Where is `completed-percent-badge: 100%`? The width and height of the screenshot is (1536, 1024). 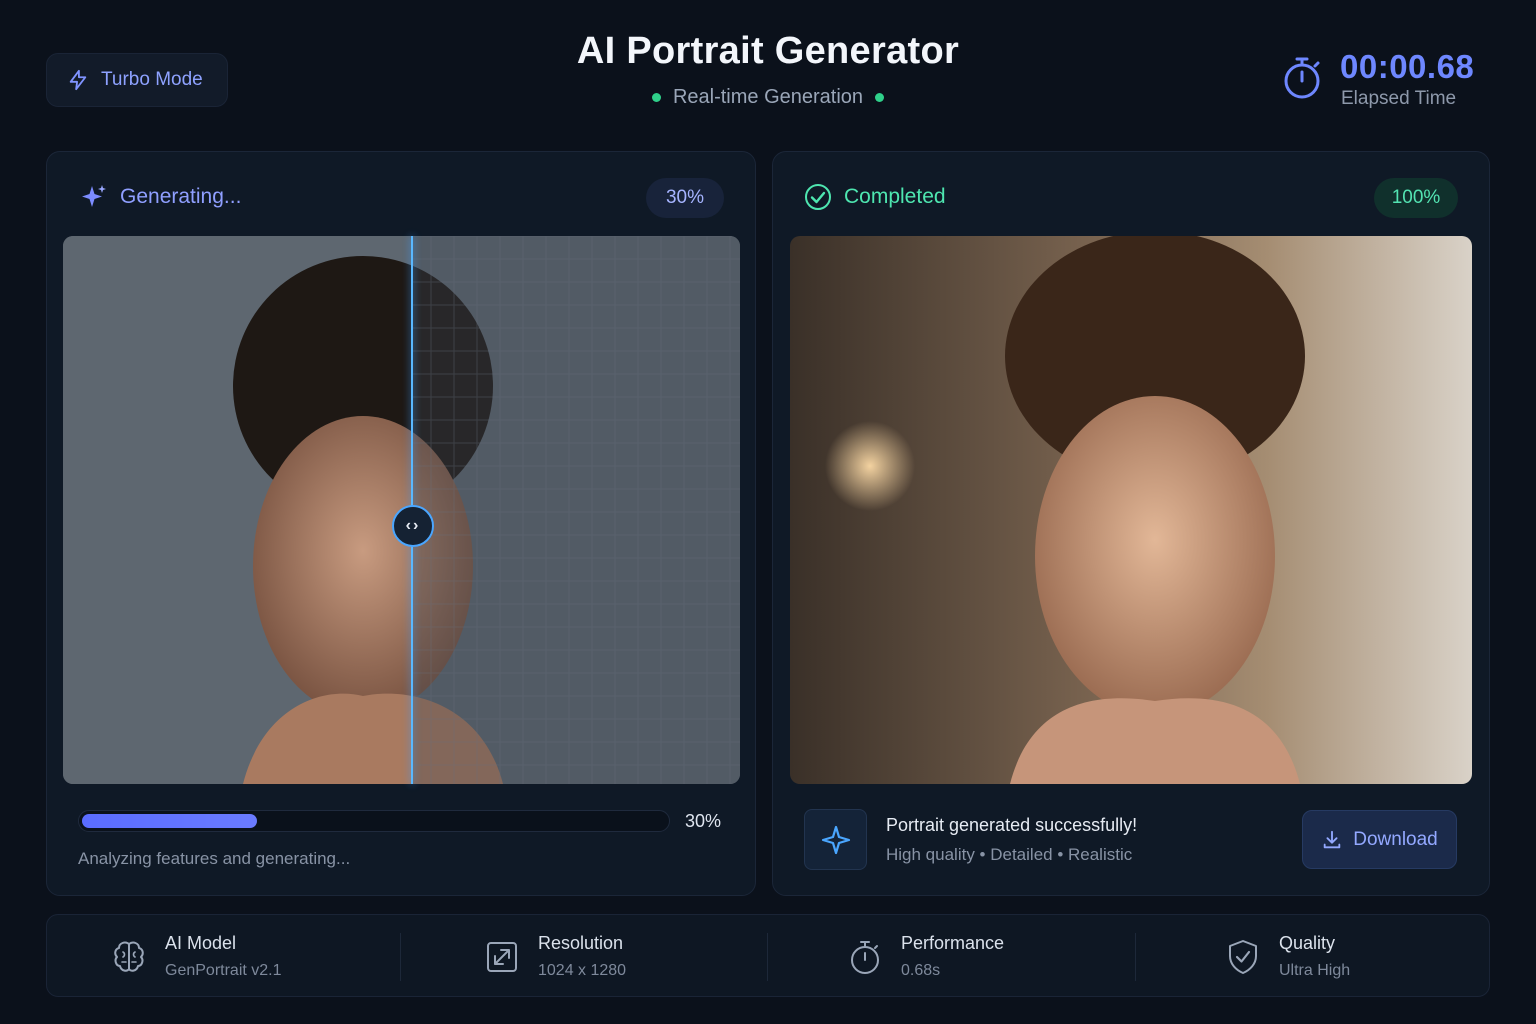
completed-percent-badge: 100% is located at coordinates (1416, 198).